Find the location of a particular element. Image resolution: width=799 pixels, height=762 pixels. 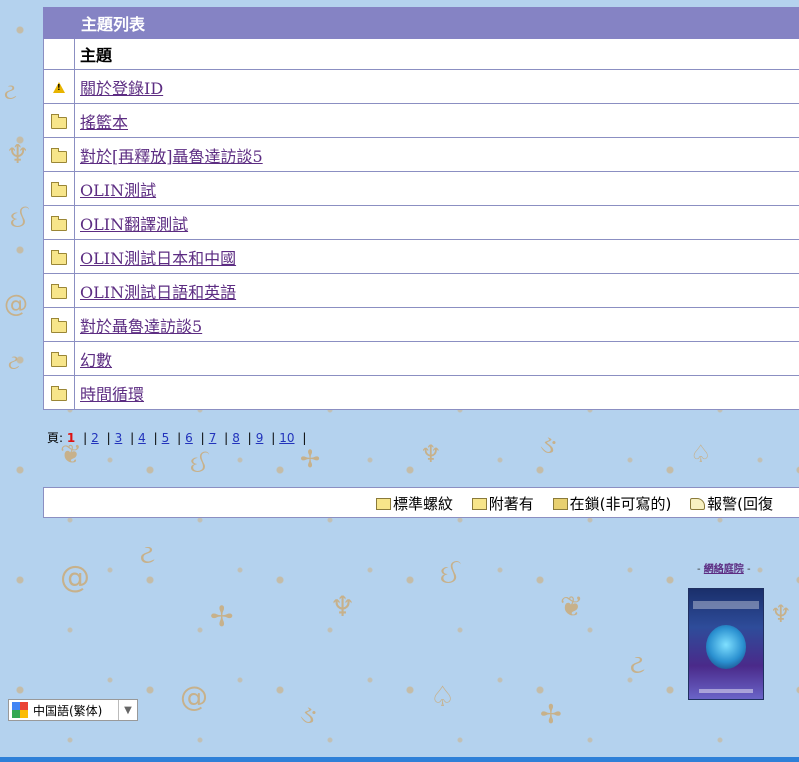

chevron-down-icon: ▼ is located at coordinates (127, 710).